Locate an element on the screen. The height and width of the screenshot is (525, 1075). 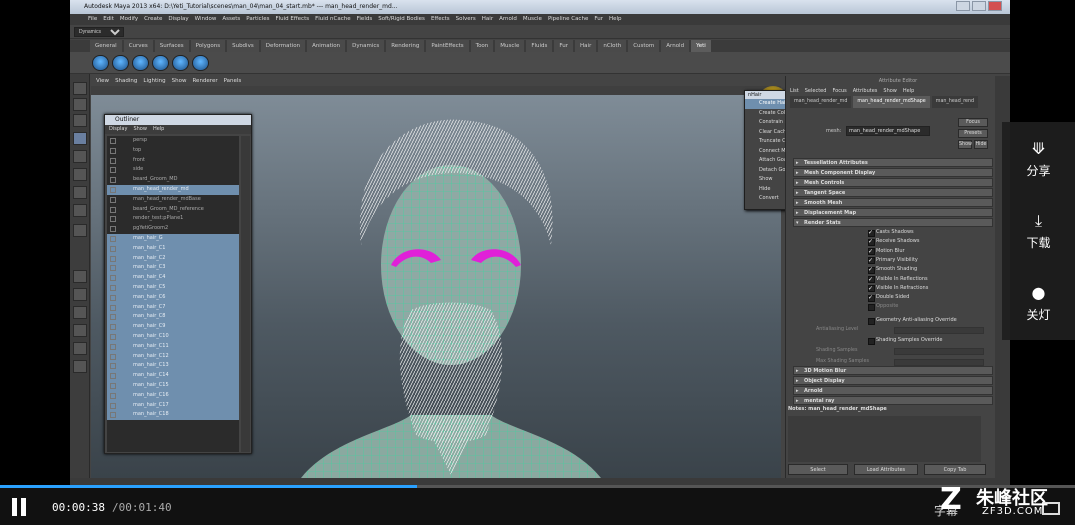
mode-selector: Dynamics is located at coordinates (99, 32).